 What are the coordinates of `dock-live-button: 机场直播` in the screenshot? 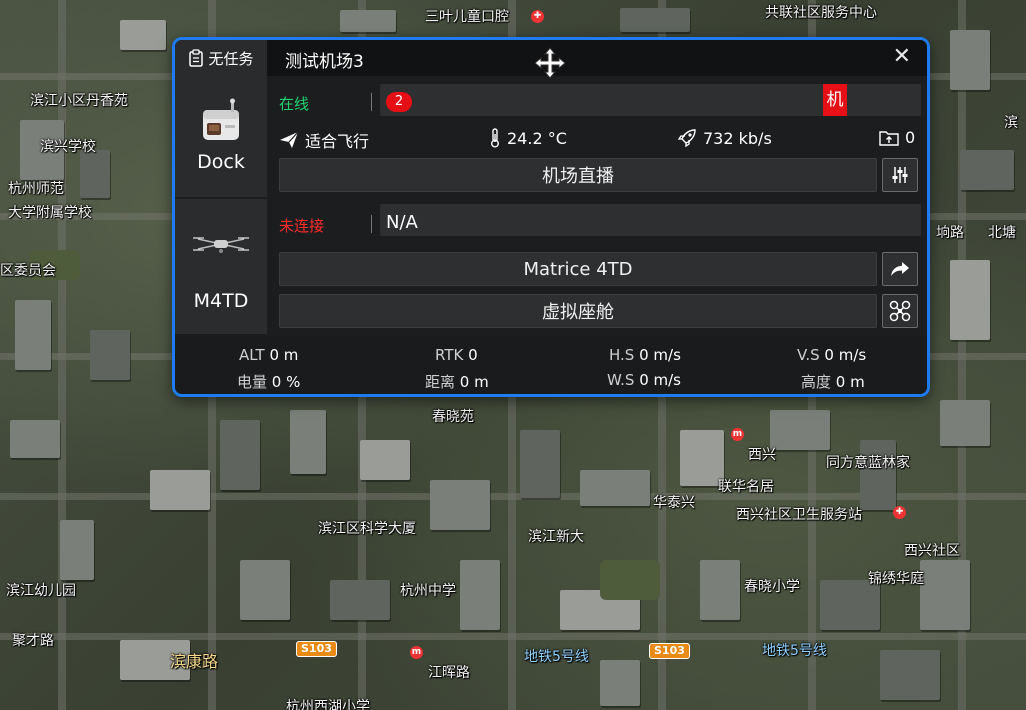 It's located at (578, 175).